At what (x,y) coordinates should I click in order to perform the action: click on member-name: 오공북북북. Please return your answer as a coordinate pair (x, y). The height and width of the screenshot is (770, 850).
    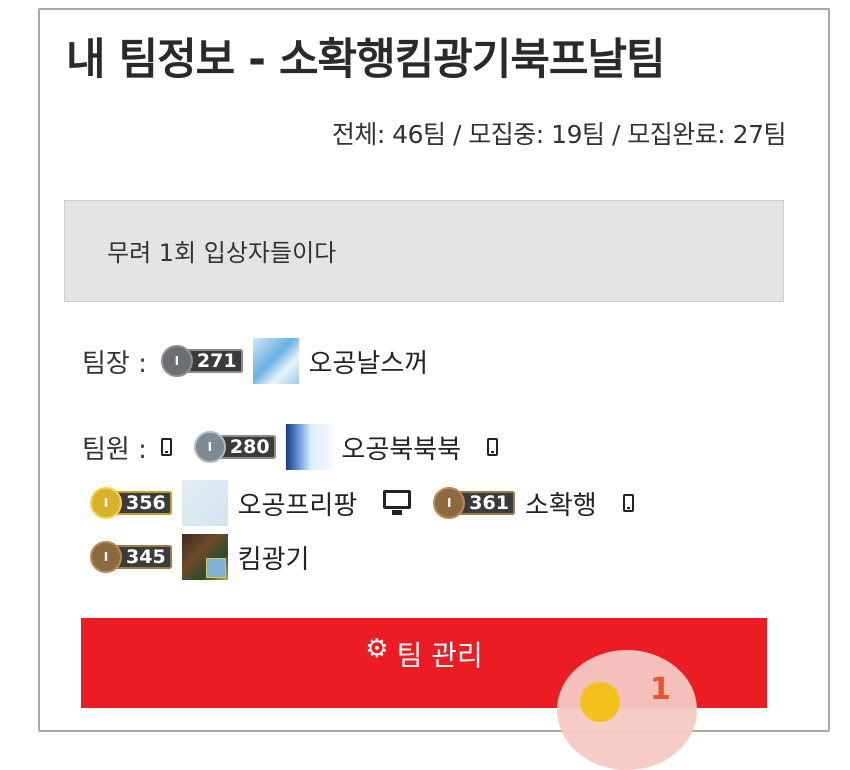
    Looking at the image, I should click on (402, 447).